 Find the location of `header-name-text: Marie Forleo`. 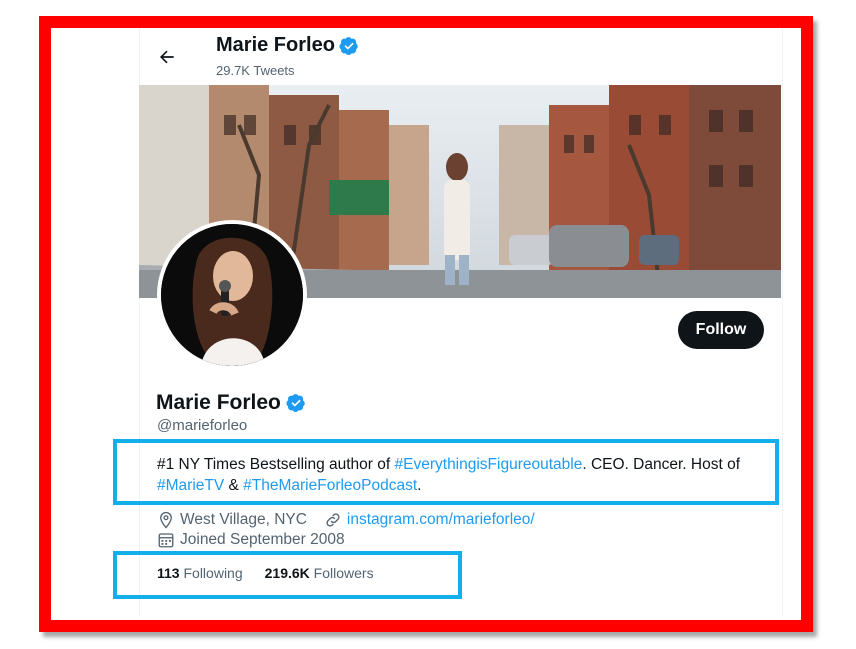

header-name-text: Marie Forleo is located at coordinates (275, 45).